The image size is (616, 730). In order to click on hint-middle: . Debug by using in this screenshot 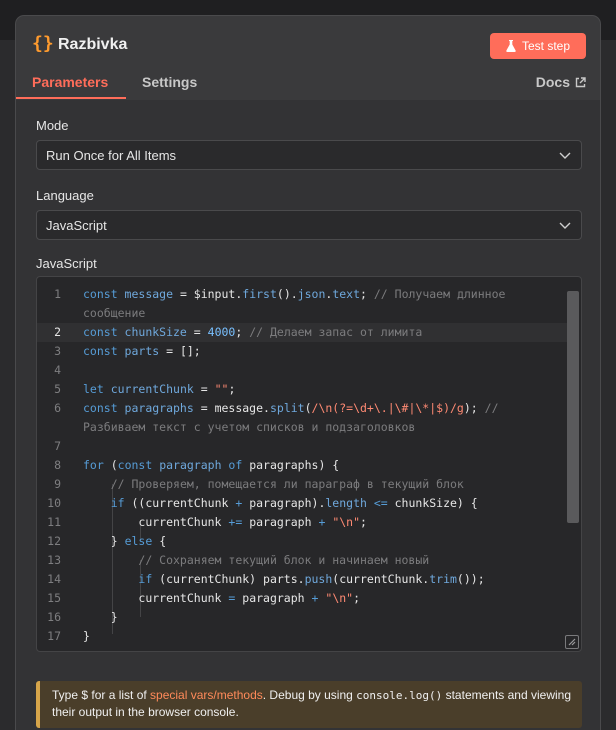, I will do `click(309, 695)`.